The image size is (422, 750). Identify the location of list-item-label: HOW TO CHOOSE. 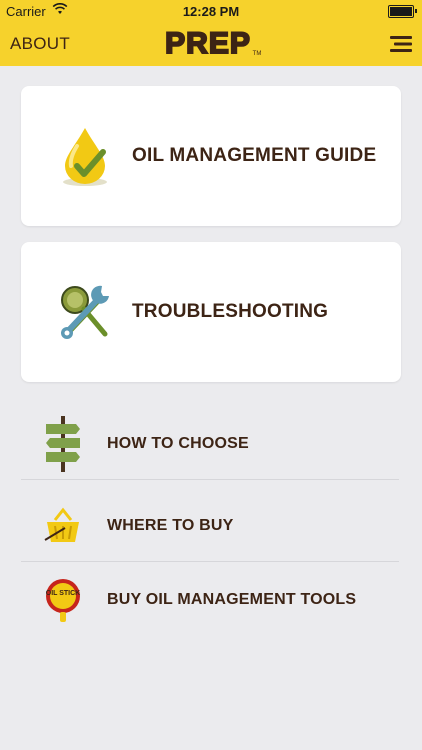
(178, 443).